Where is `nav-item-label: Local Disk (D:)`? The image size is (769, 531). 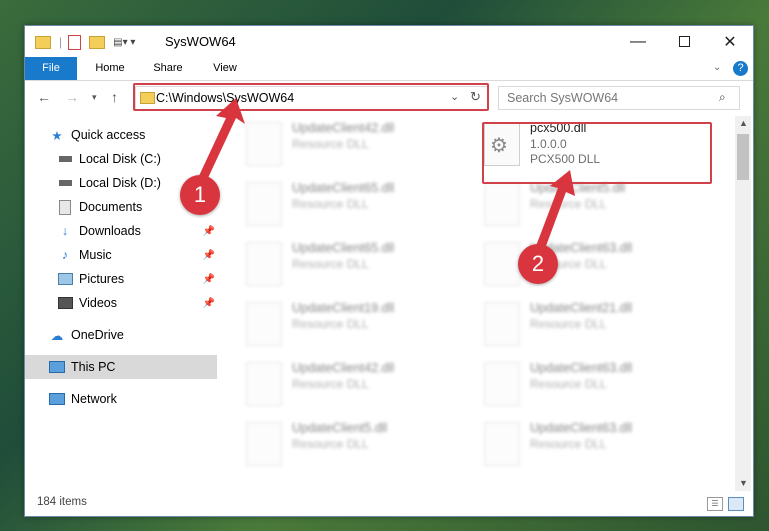
nav-item-label: Local Disk (D:) is located at coordinates (120, 183).